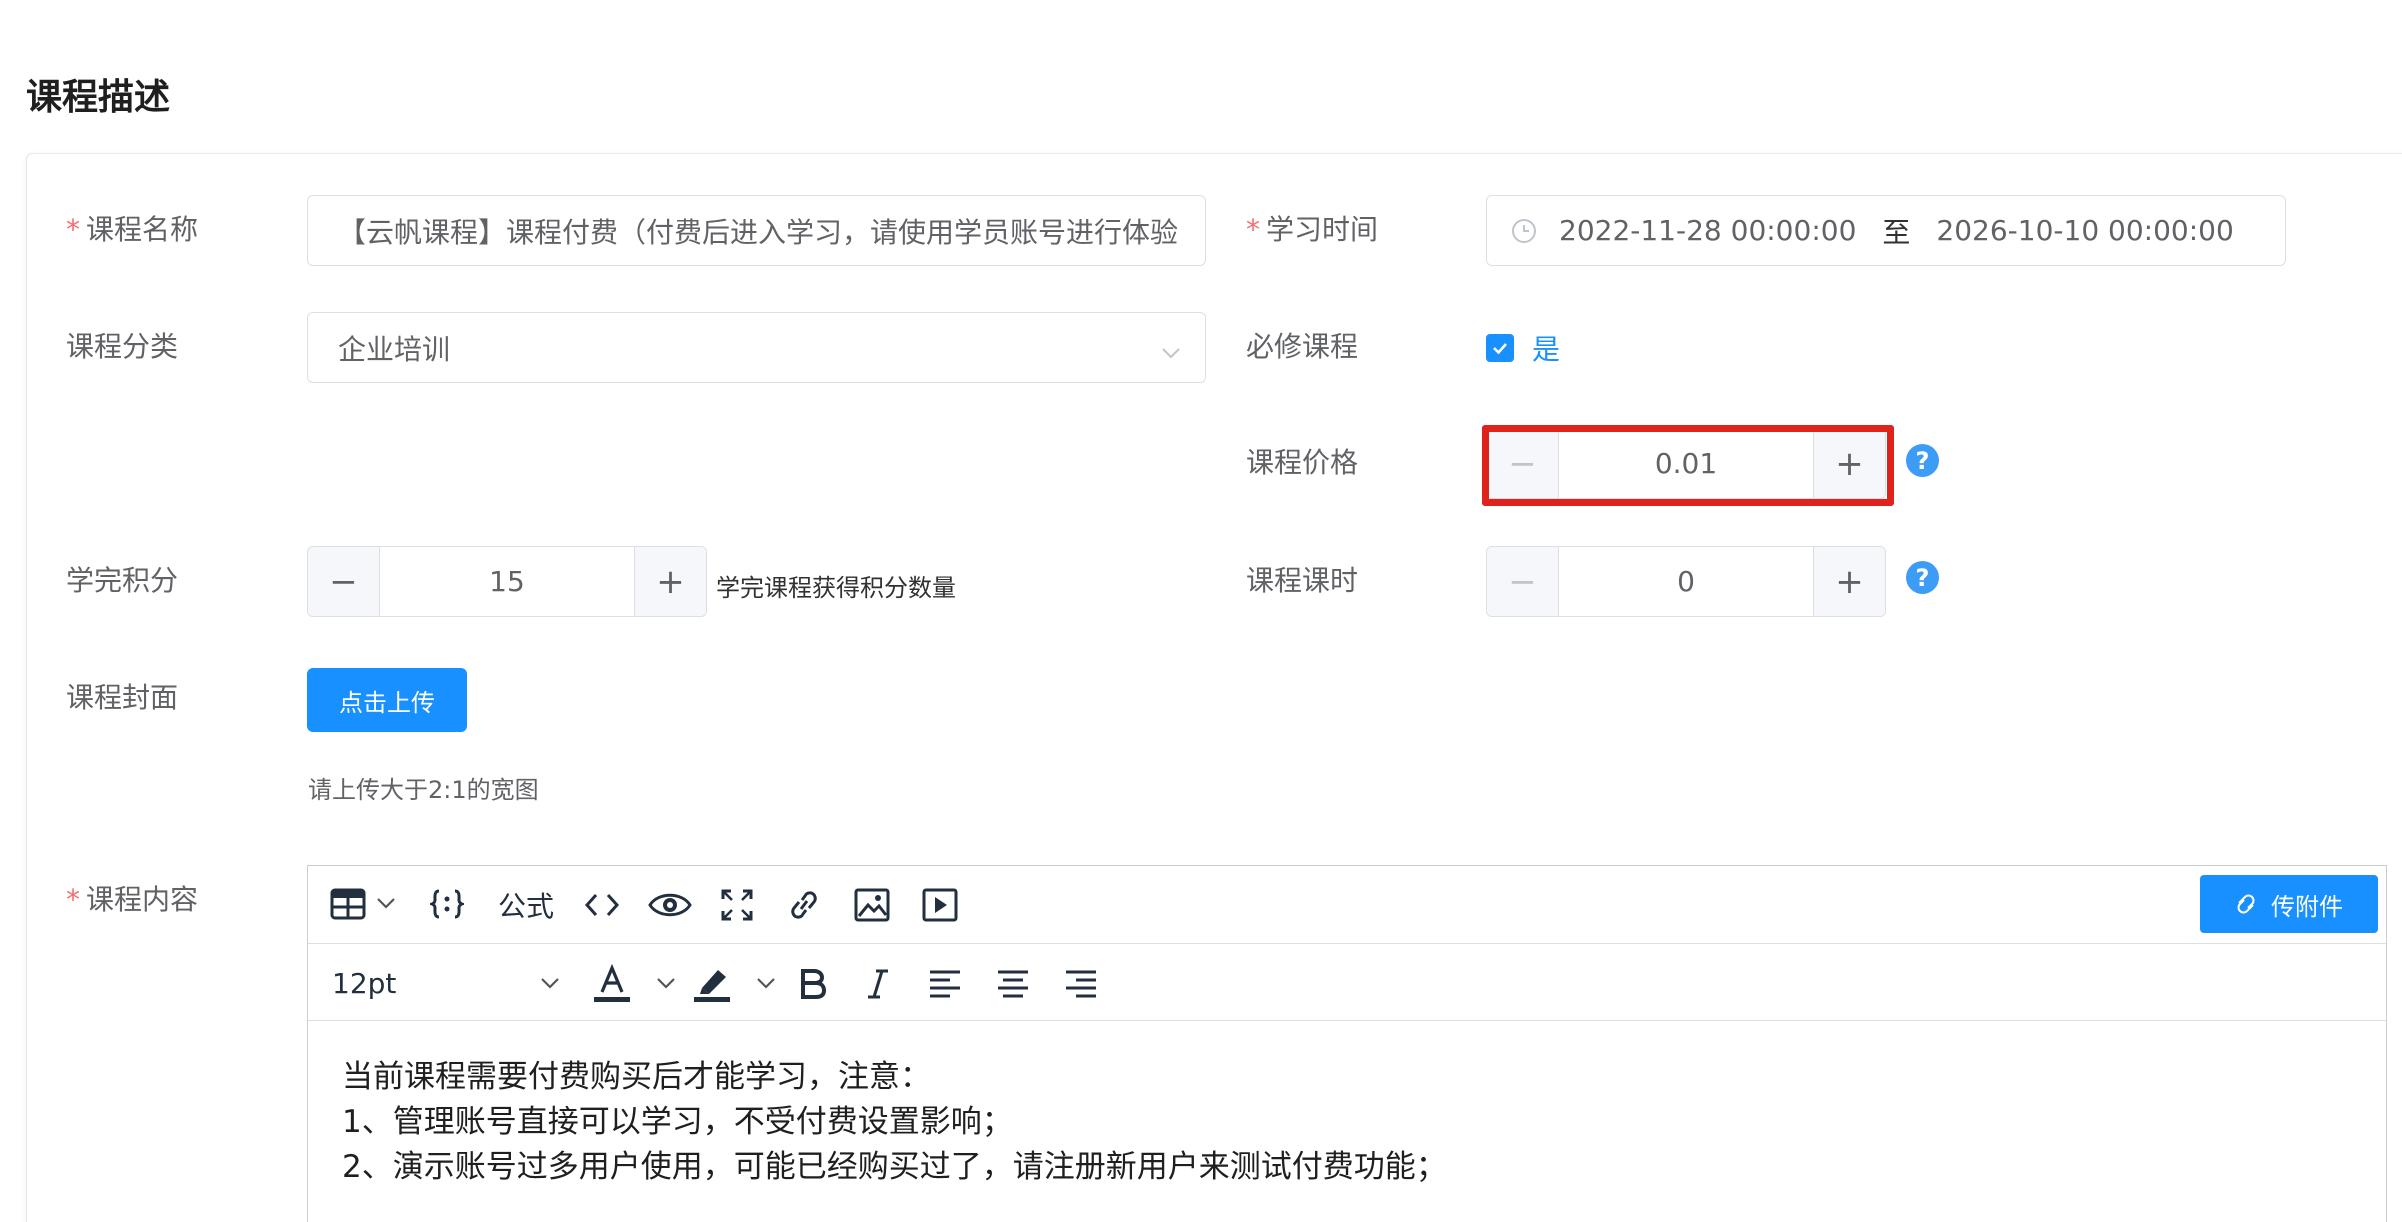  I want to click on fullscreen-icon, so click(737, 905).